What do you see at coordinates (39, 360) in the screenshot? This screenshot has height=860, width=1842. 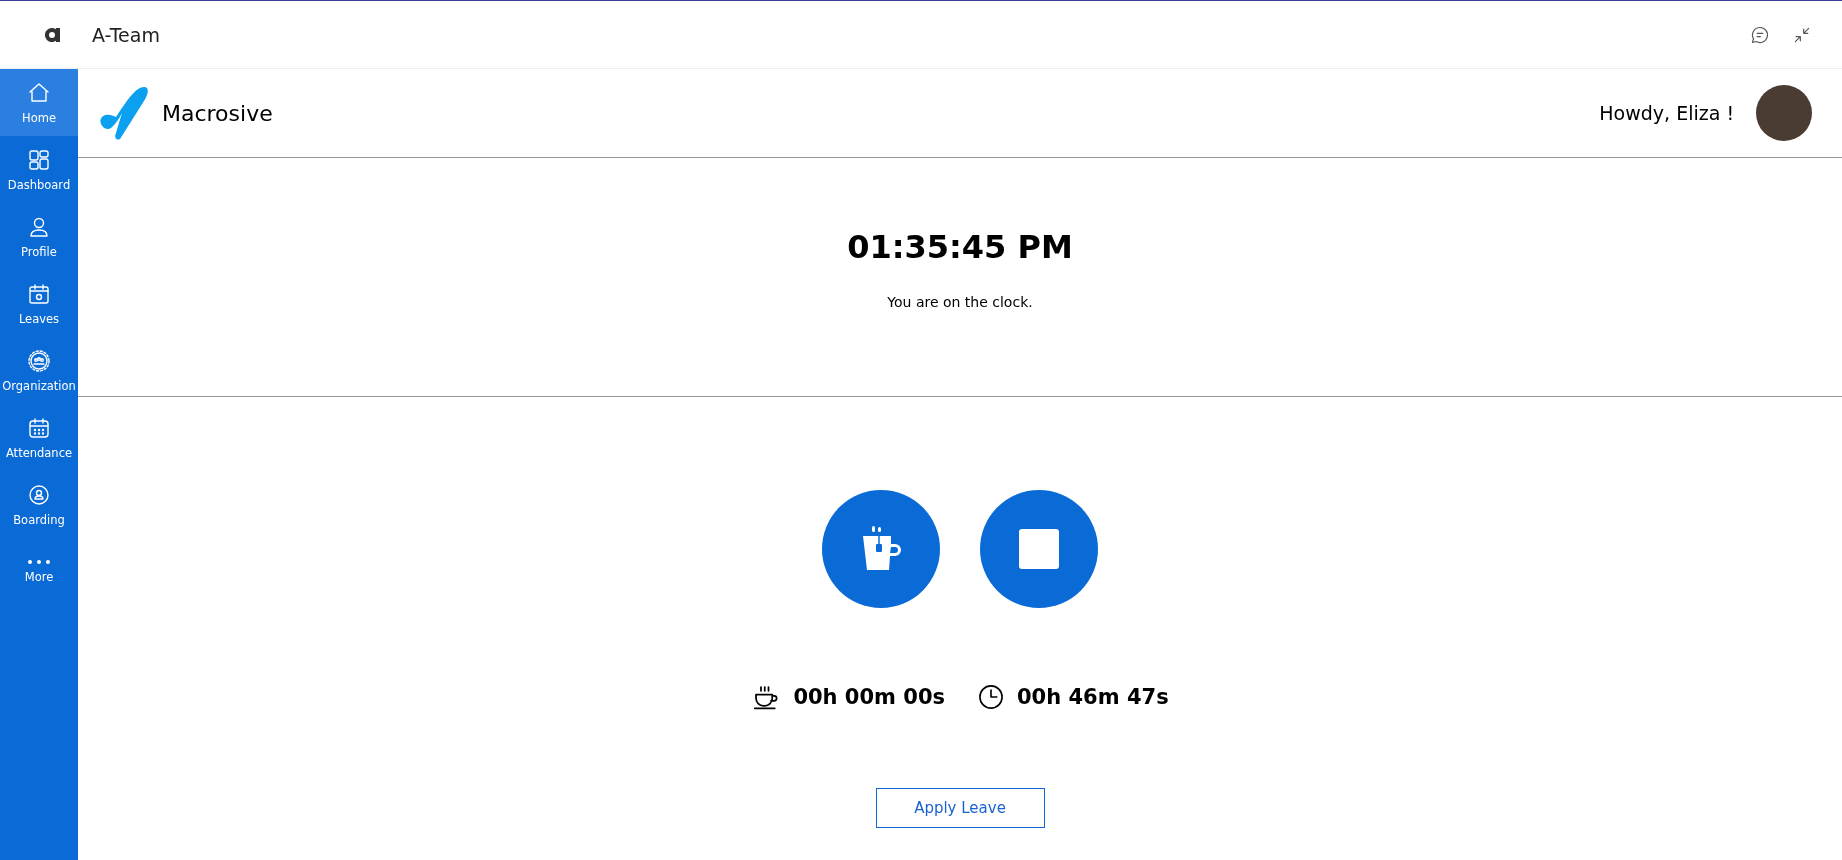 I see `gear-people-icon` at bounding box center [39, 360].